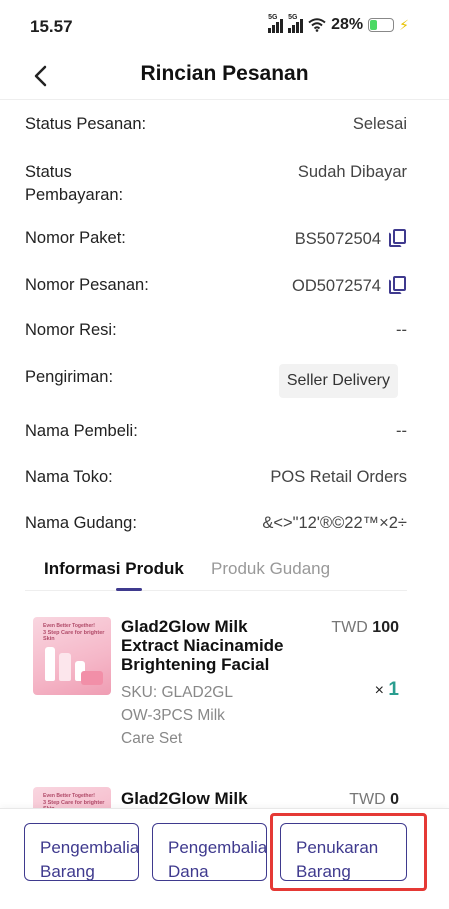  Describe the element at coordinates (51, 26) in the screenshot. I see `status-time: 15.57` at that location.